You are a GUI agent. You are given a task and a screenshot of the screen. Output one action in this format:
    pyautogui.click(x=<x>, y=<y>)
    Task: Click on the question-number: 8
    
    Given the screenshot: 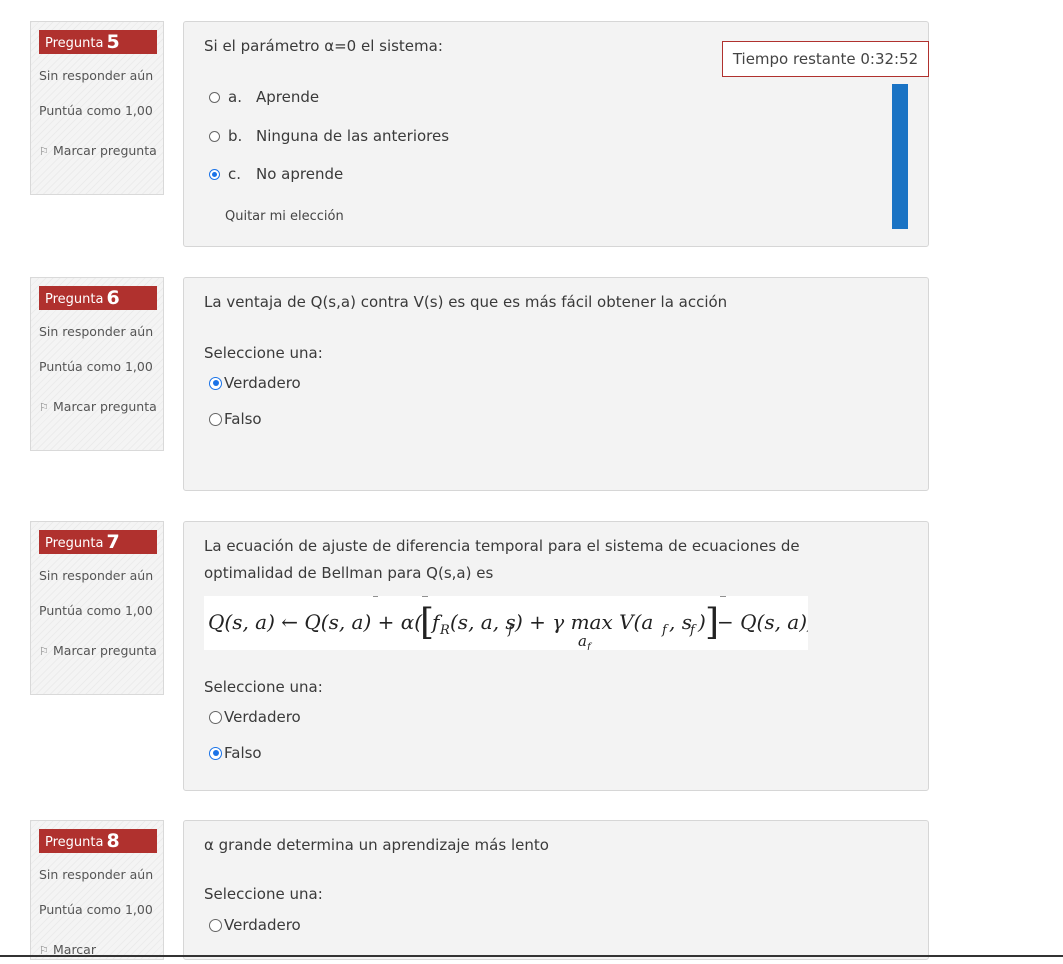 What is the action you would take?
    pyautogui.click(x=113, y=841)
    